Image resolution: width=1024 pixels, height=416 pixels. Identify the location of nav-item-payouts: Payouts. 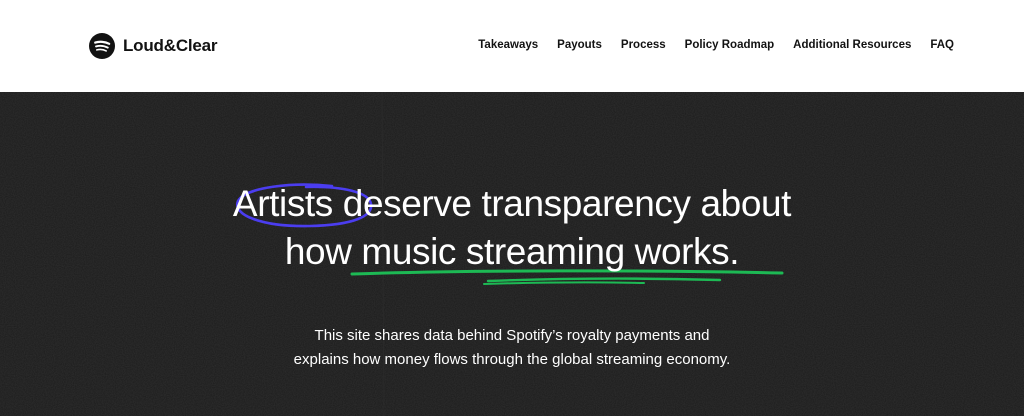
(579, 45).